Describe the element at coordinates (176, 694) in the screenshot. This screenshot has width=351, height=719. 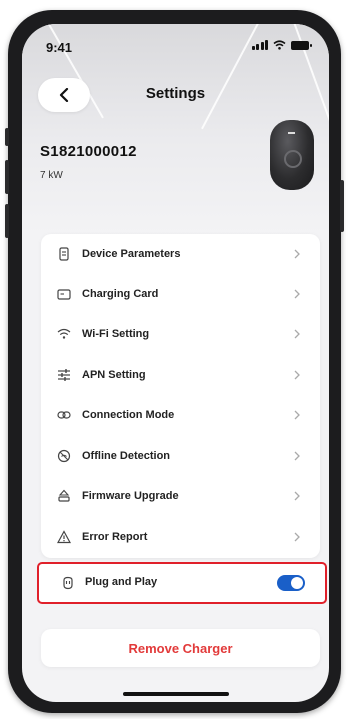
I see `home-indicator` at that location.